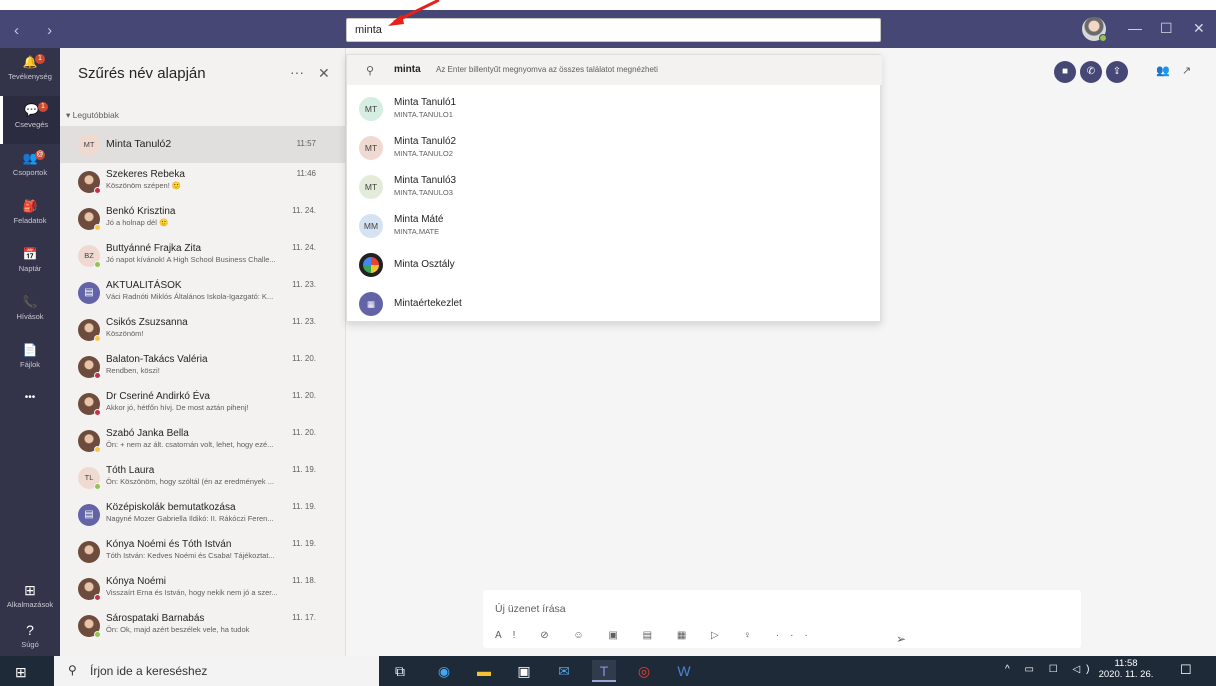 This screenshot has width=1216, height=686. I want to click on chat-list-item: Szekeres Rebeka Köszönöm szépen! 🙂 11:46, so click(202, 181).